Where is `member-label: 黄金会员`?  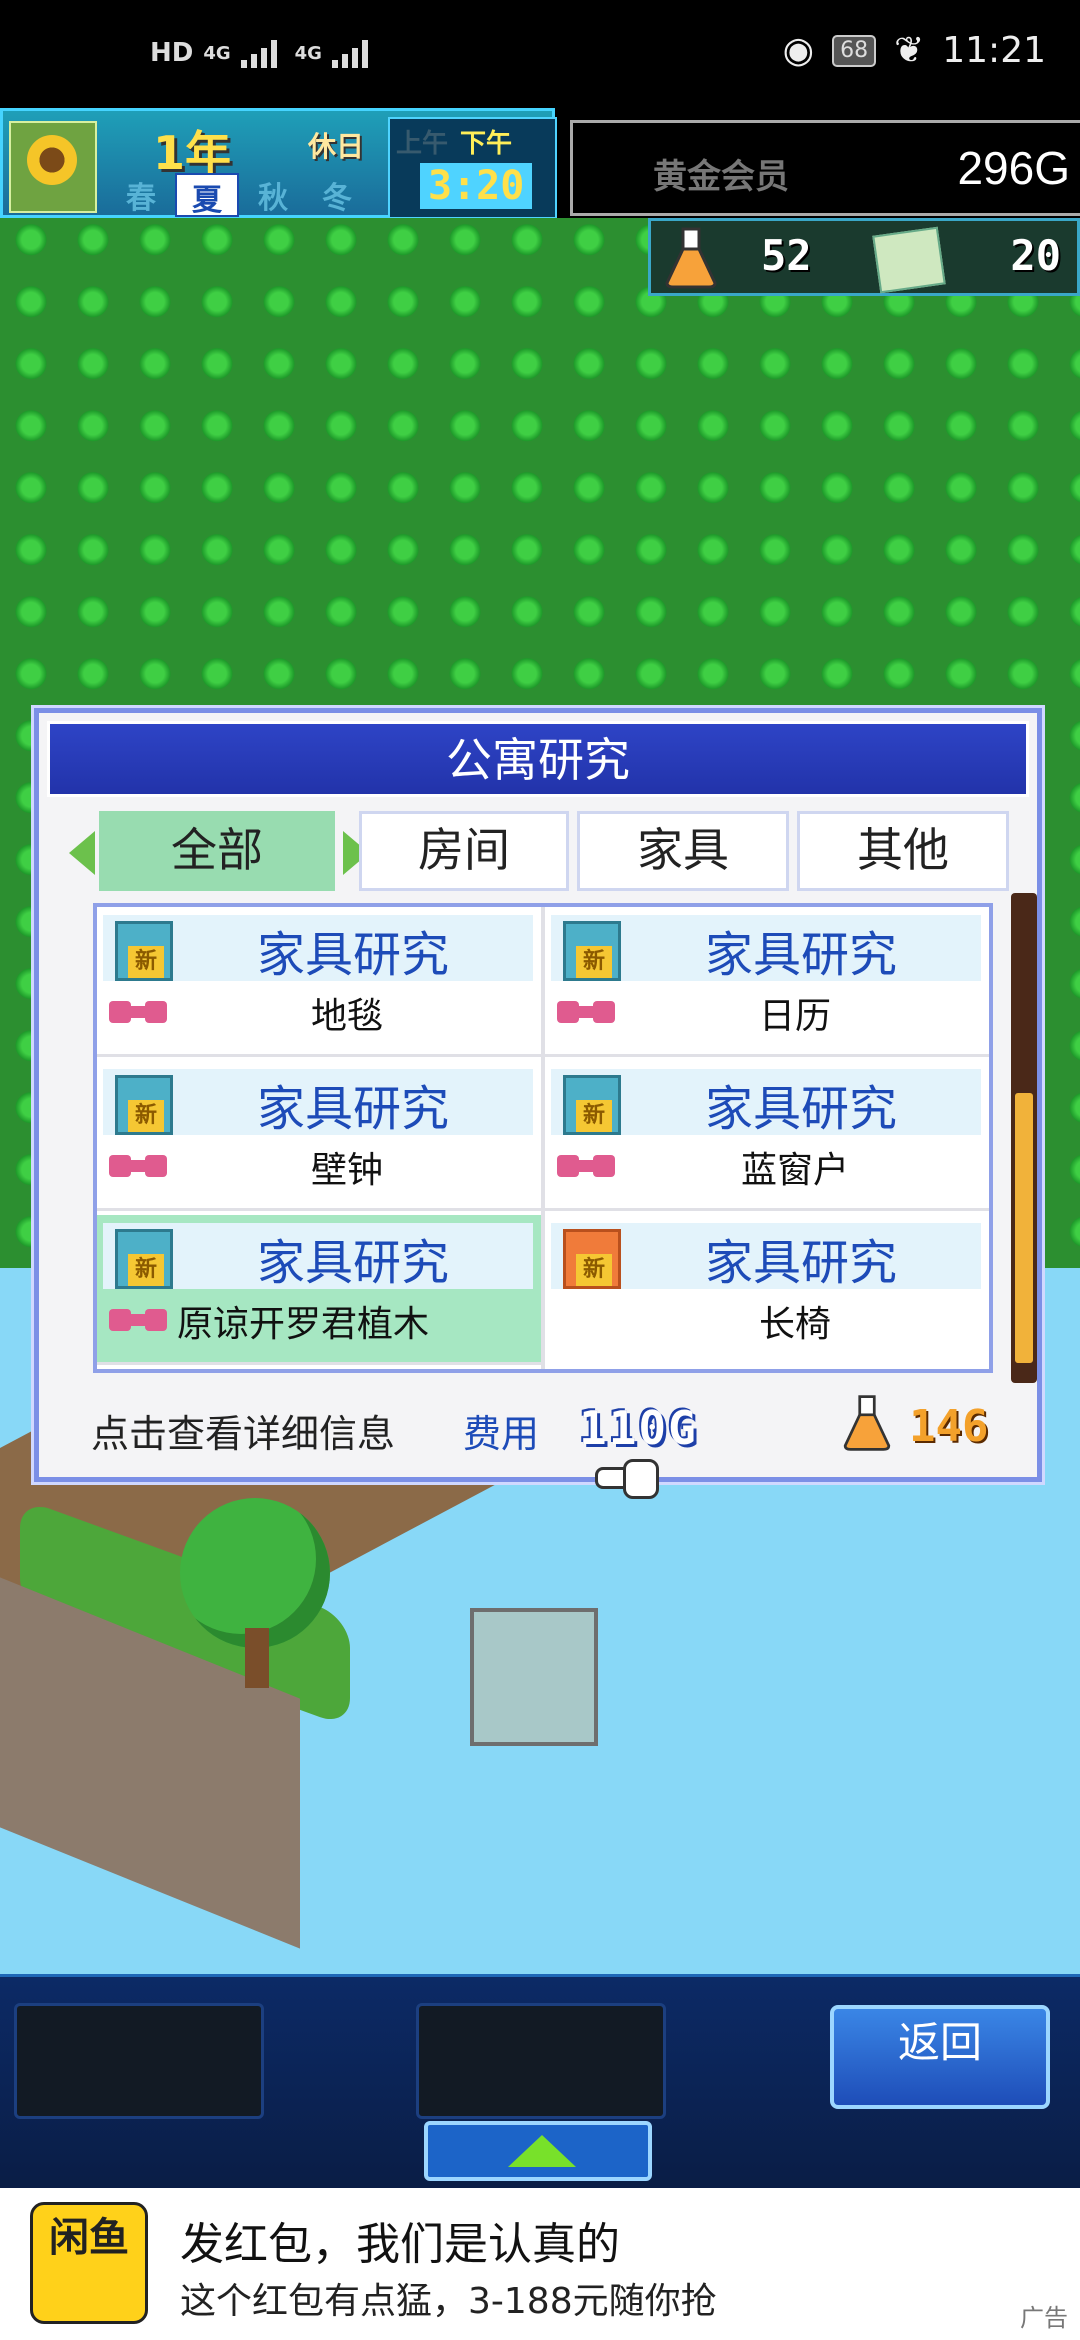
member-label: 黄金会员 is located at coordinates (721, 177).